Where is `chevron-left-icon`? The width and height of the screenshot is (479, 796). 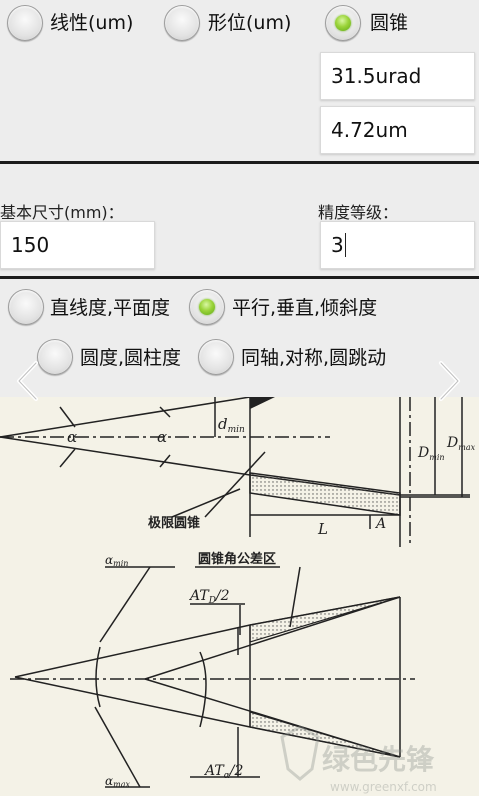
chevron-left-icon is located at coordinates (27, 381).